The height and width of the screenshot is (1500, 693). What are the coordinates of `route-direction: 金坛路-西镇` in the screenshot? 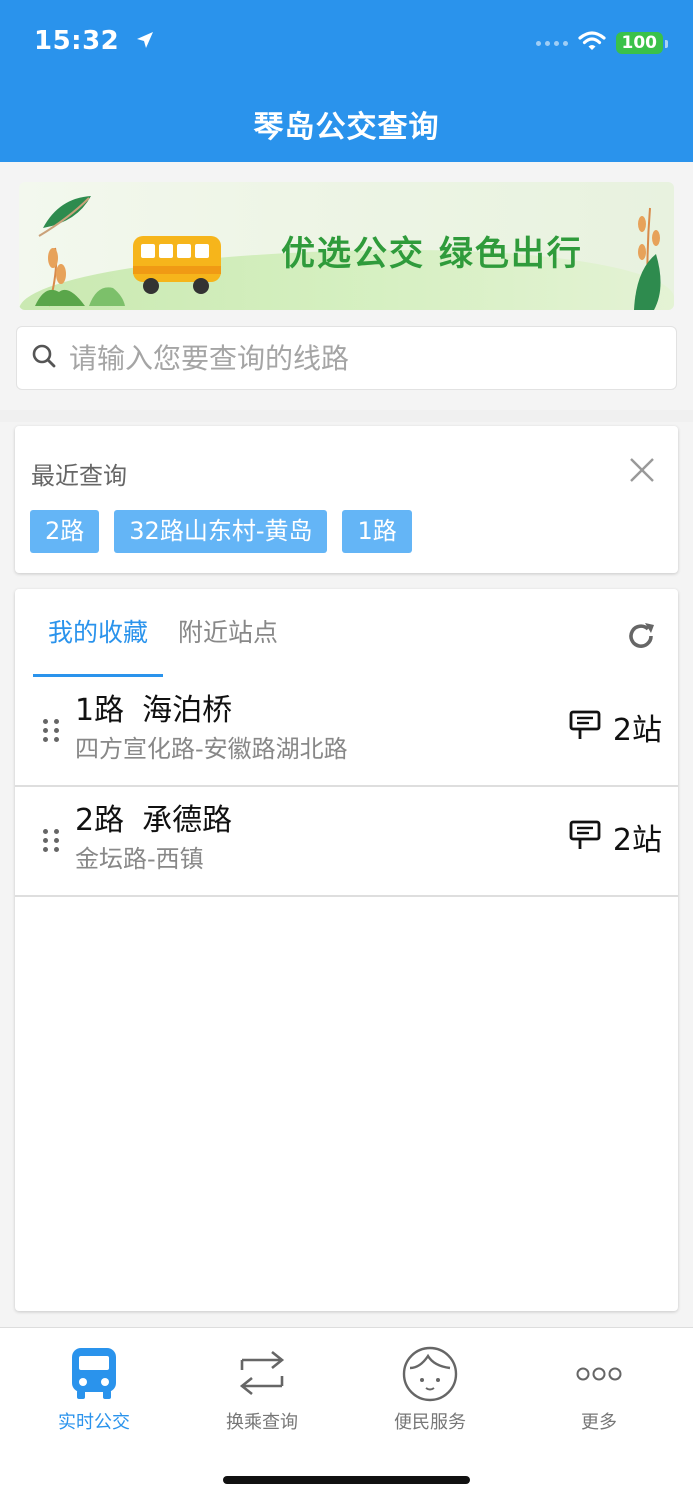 It's located at (139, 859).